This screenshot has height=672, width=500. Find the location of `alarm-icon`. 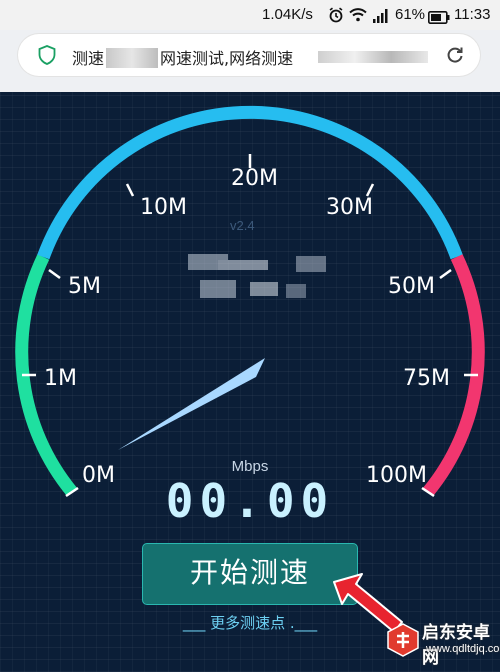

alarm-icon is located at coordinates (336, 17).